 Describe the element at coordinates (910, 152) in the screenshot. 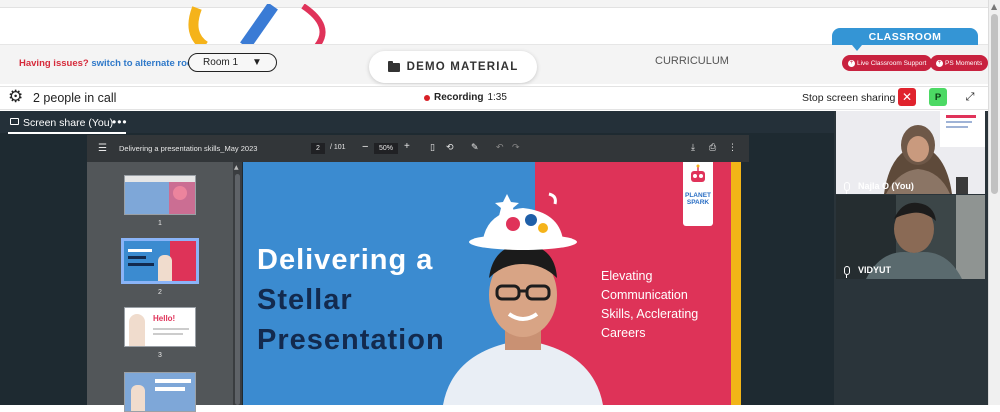

I see `participant-video-1: Najla O (You)` at that location.